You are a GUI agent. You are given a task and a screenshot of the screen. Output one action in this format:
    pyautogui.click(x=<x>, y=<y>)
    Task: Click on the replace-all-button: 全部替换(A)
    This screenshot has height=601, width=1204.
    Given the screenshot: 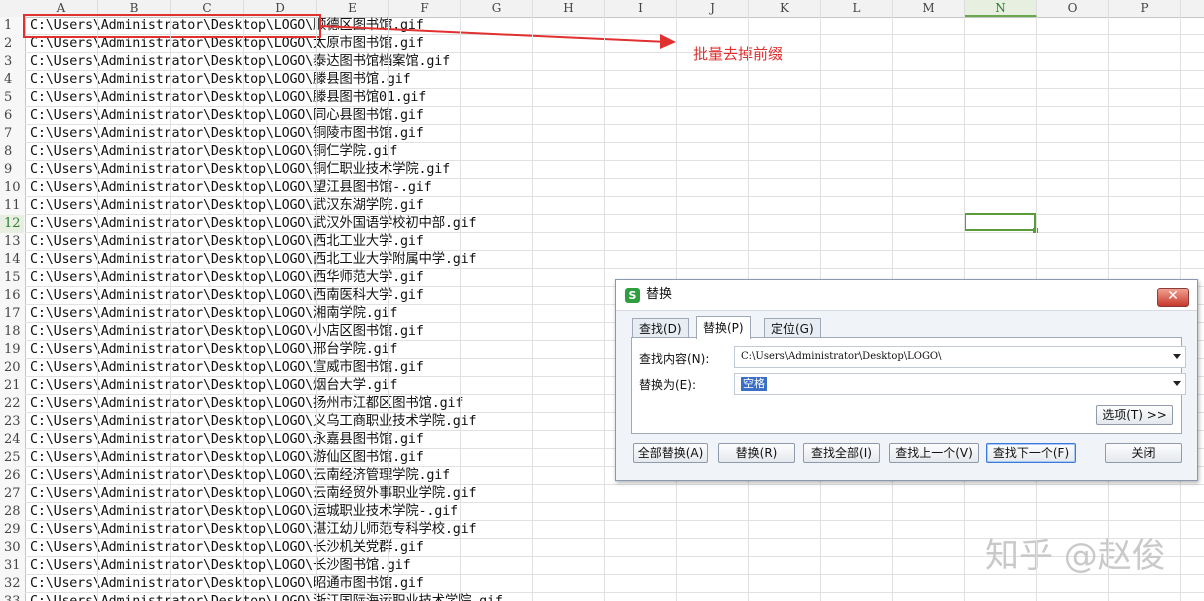 What is the action you would take?
    pyautogui.click(x=670, y=453)
    